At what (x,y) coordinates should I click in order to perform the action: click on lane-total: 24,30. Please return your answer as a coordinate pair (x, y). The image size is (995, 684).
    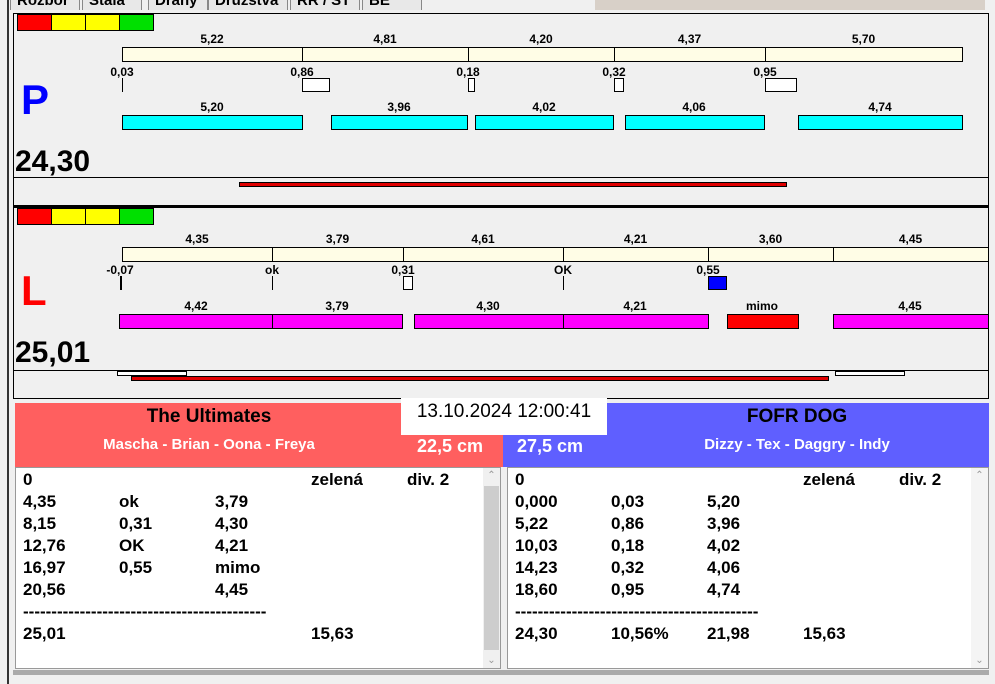
    Looking at the image, I should click on (53, 161).